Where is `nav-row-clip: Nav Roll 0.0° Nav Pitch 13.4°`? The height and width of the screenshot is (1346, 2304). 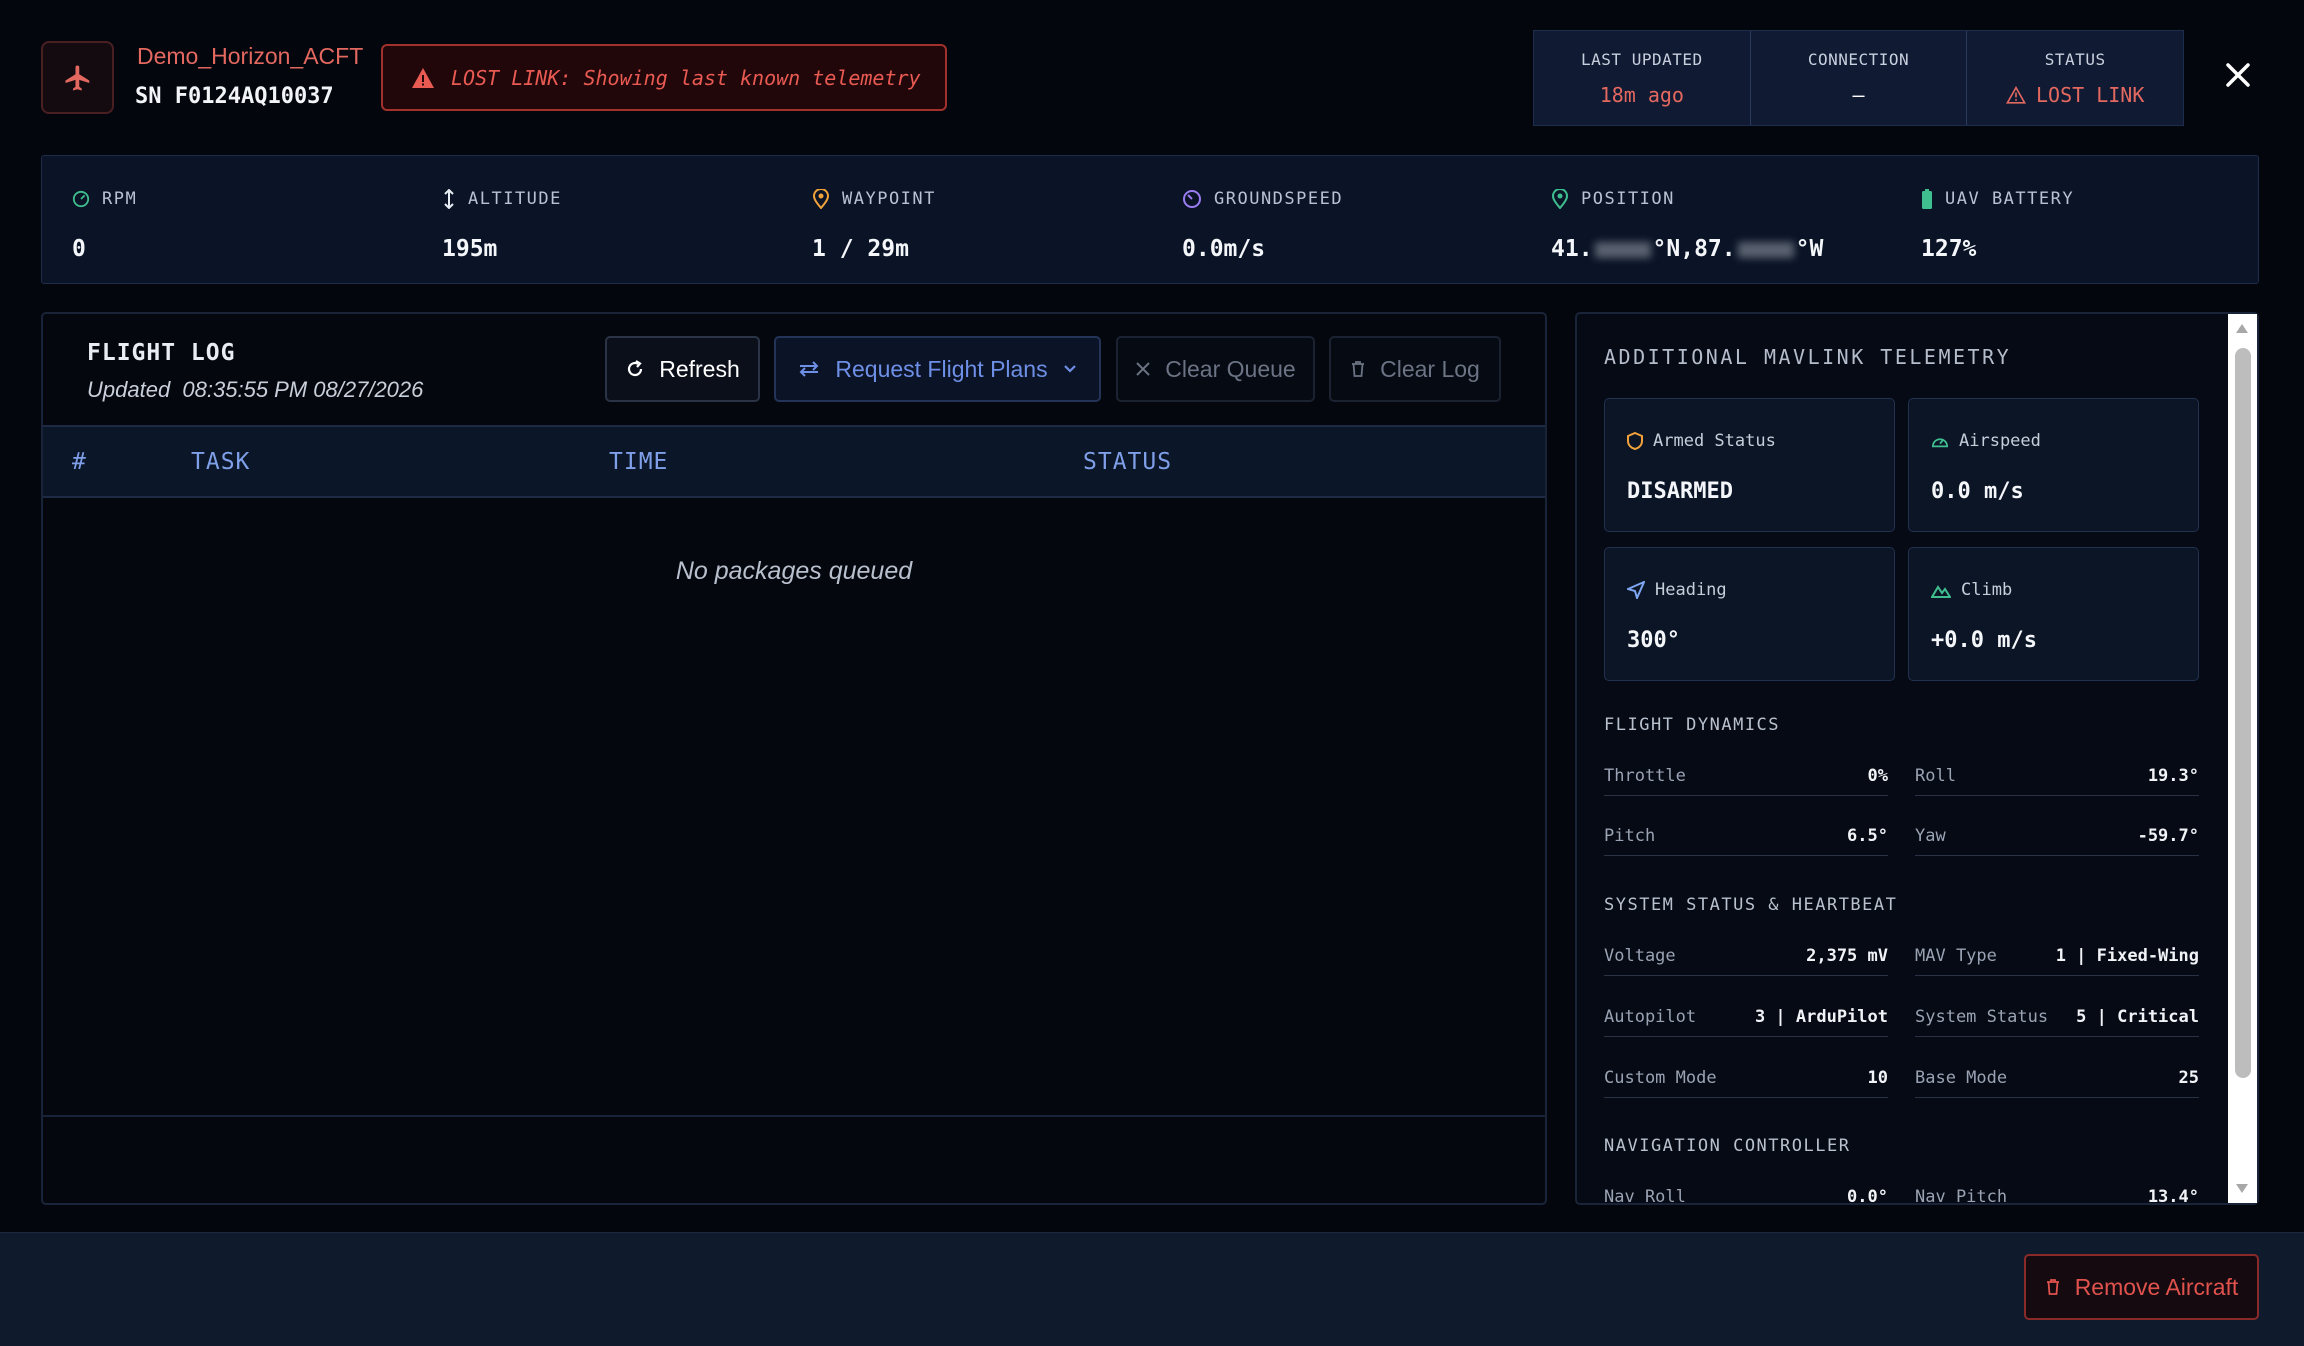
nav-row-clip: Nav Roll 0.0° Nav Pitch 13.4° is located at coordinates (1902, 1190).